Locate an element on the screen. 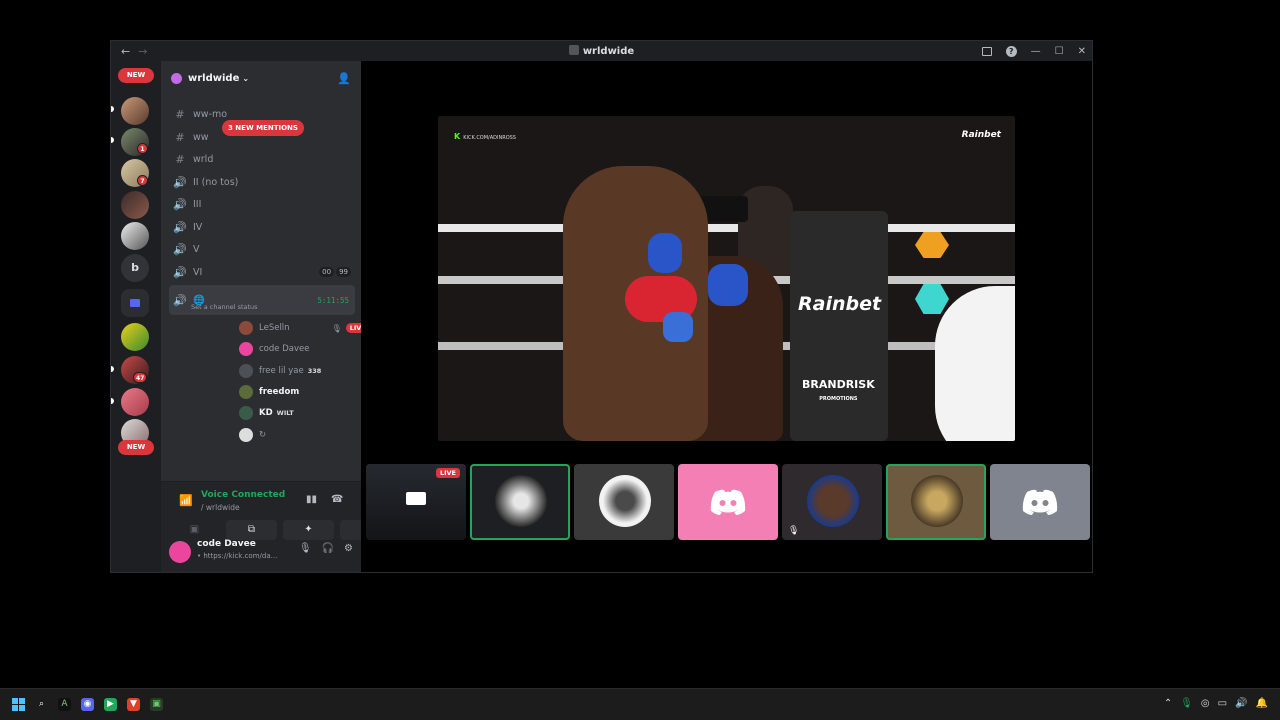 Image resolution: width=1280 pixels, height=720 pixels. user-limit-counter: 00 99 is located at coordinates (335, 272).